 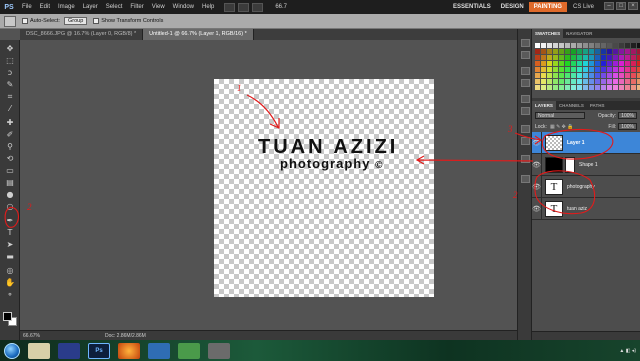 What do you see at coordinates (208, 7) in the screenshot?
I see `menu-help: Help` at bounding box center [208, 7].